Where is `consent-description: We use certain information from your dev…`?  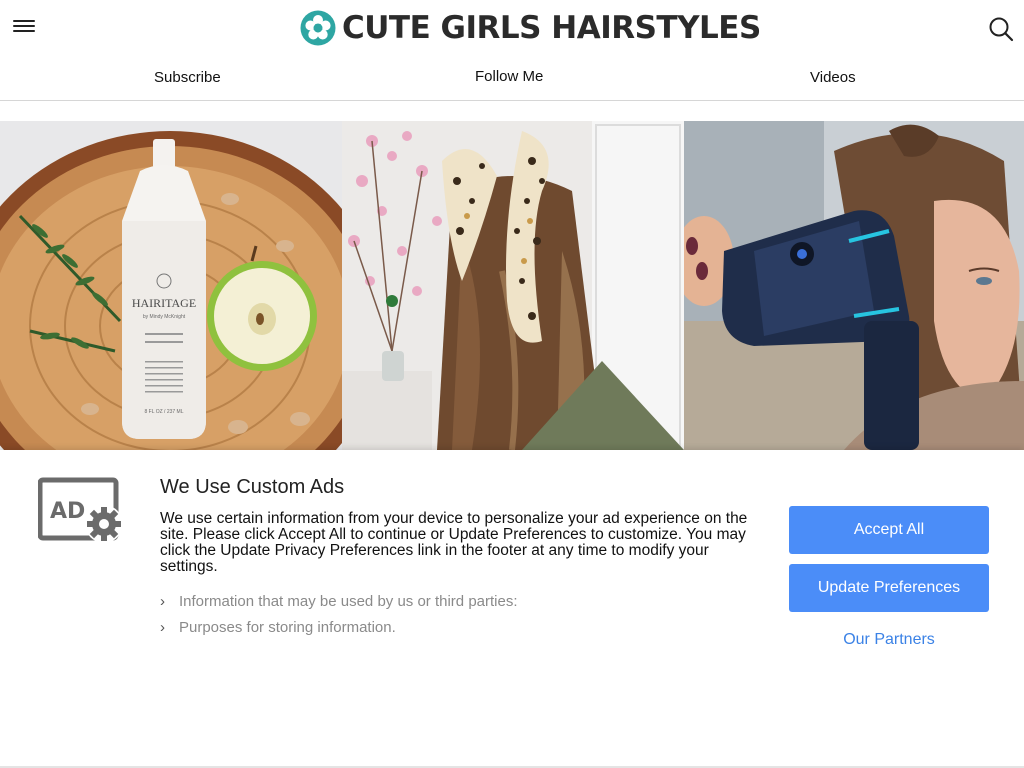 consent-description: We use certain information from your dev… is located at coordinates (454, 542).